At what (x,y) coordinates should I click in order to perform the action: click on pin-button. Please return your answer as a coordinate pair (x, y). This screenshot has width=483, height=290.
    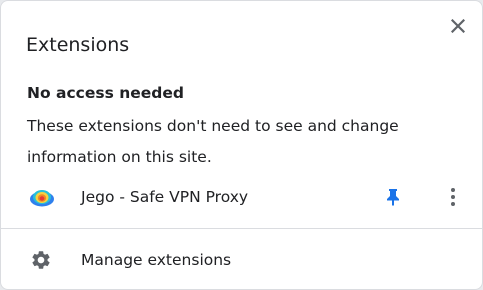
    Looking at the image, I should click on (393, 197).